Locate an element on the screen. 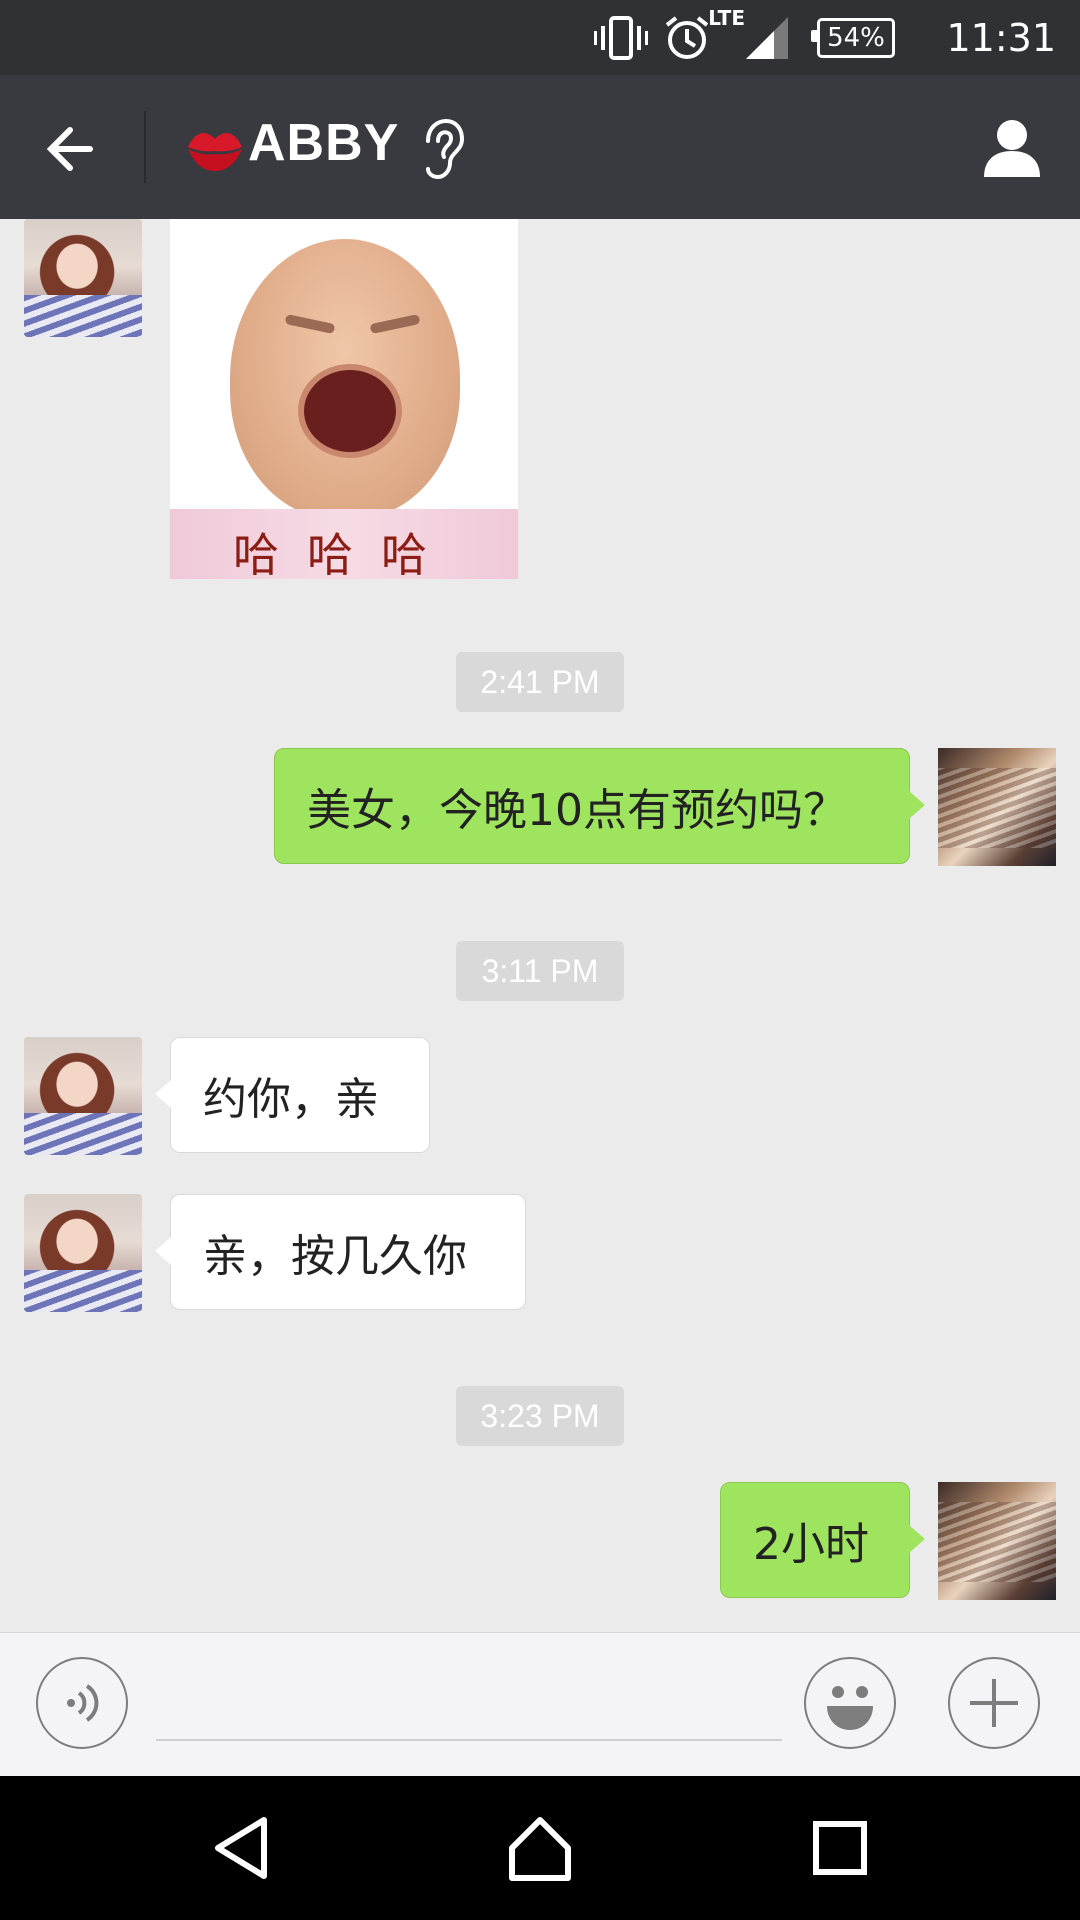 This screenshot has height=1920, width=1080. sticker-message: 哈哈哈 is located at coordinates (344, 399).